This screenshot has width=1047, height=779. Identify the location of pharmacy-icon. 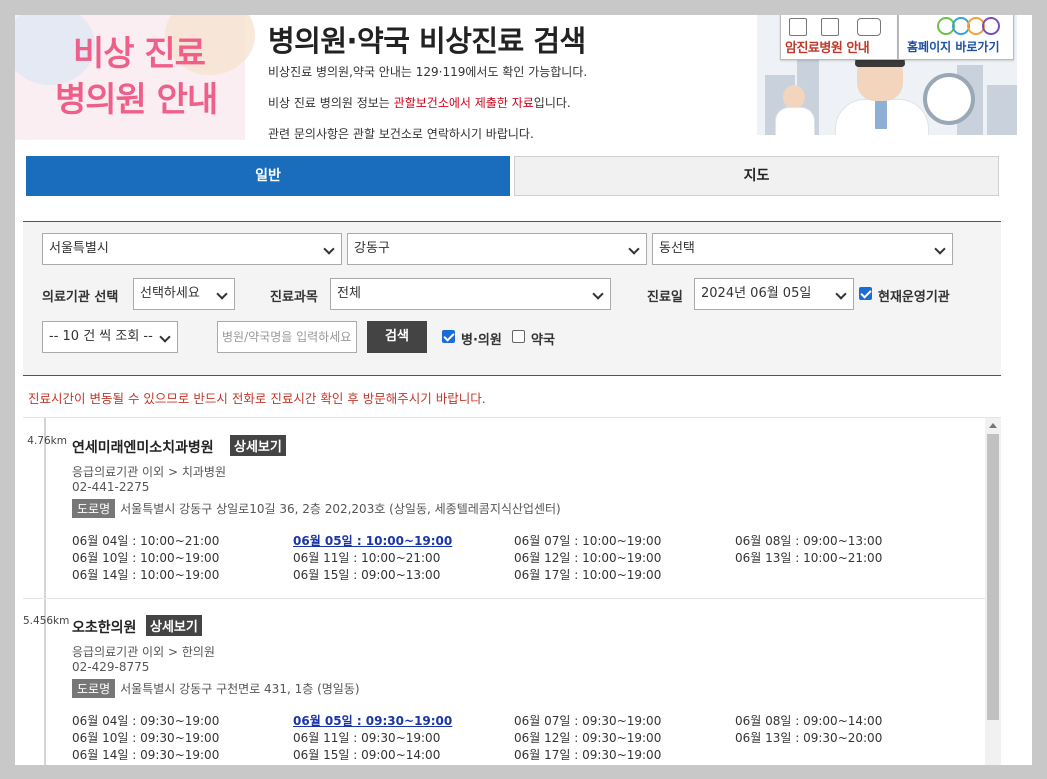
(830, 27).